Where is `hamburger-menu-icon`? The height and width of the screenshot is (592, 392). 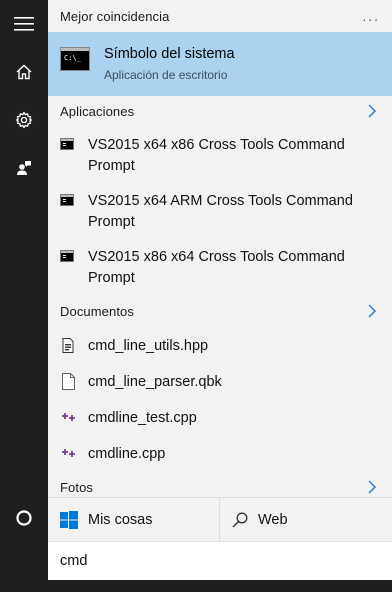 hamburger-menu-icon is located at coordinates (24, 24).